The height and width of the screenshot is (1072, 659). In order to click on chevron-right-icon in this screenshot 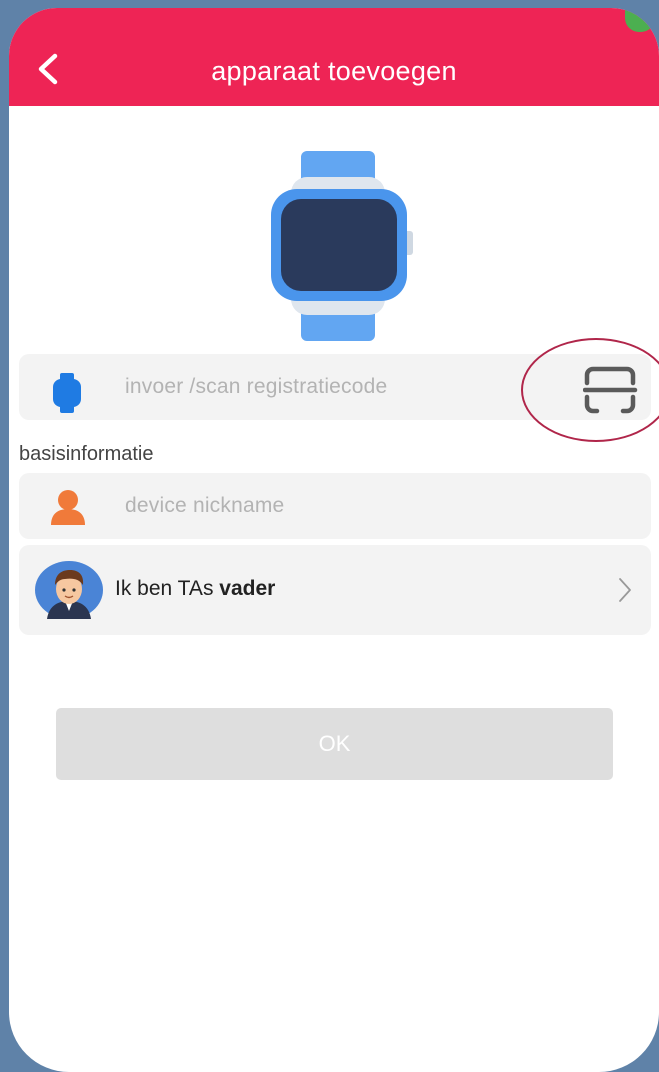, I will do `click(625, 590)`.